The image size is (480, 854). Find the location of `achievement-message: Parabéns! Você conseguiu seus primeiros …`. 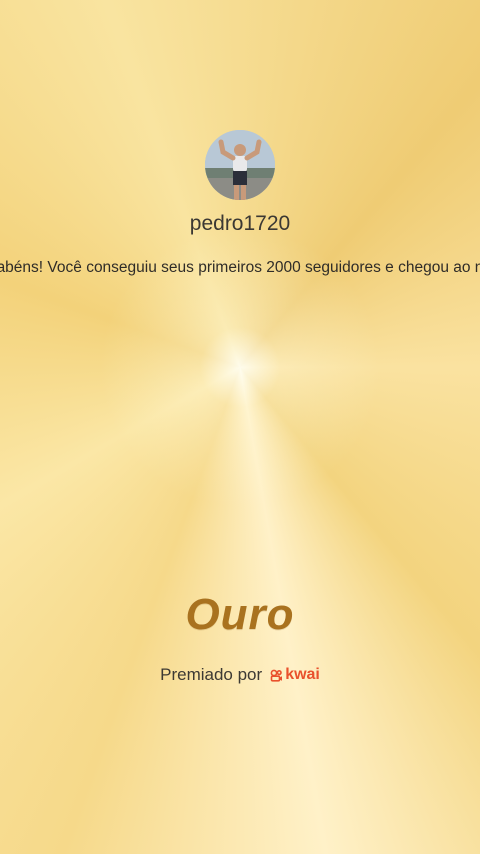

achievement-message: Parabéns! Você conseguiu seus primeiros … is located at coordinates (240, 267).